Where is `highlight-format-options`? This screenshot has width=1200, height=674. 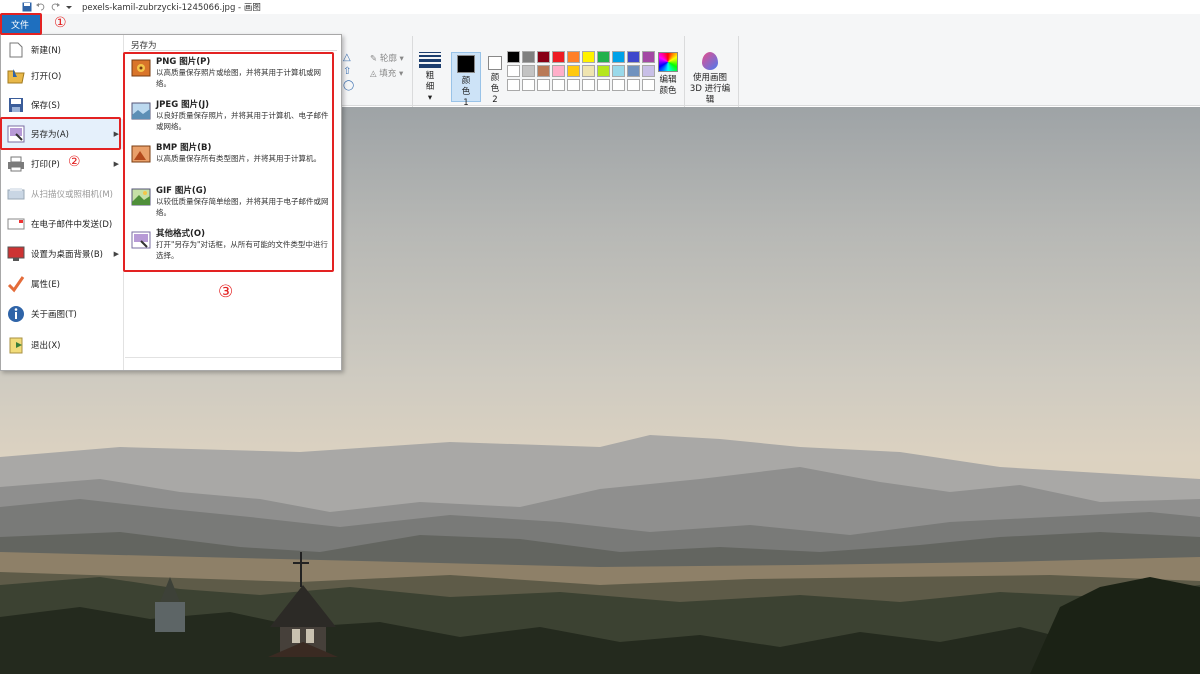
highlight-format-options is located at coordinates (228, 162).